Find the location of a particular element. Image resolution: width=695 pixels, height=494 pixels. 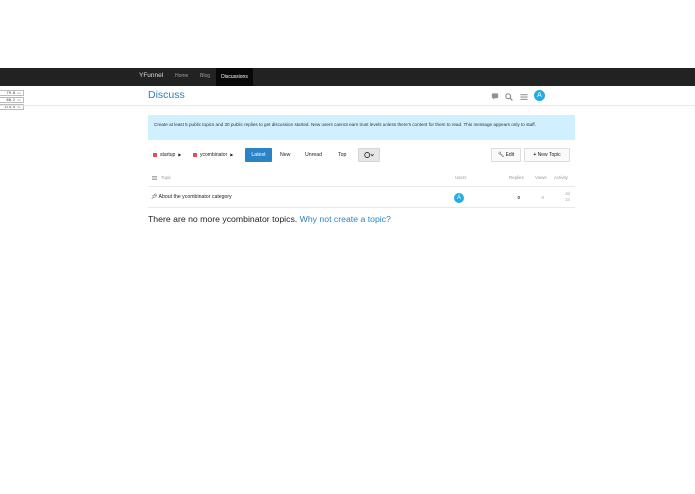

search-icon is located at coordinates (509, 97).